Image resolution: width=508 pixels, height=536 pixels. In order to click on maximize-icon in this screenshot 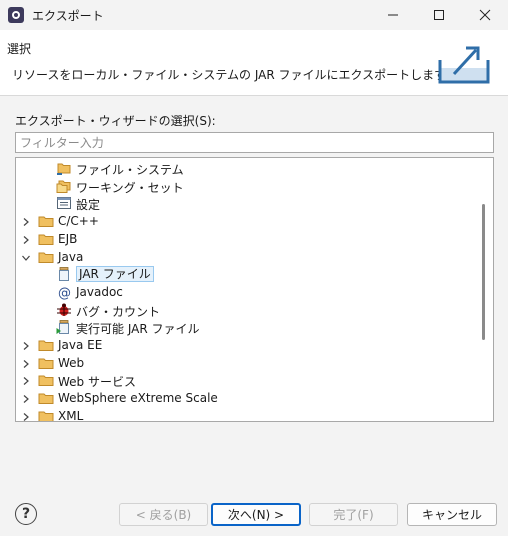, I will do `click(439, 15)`.